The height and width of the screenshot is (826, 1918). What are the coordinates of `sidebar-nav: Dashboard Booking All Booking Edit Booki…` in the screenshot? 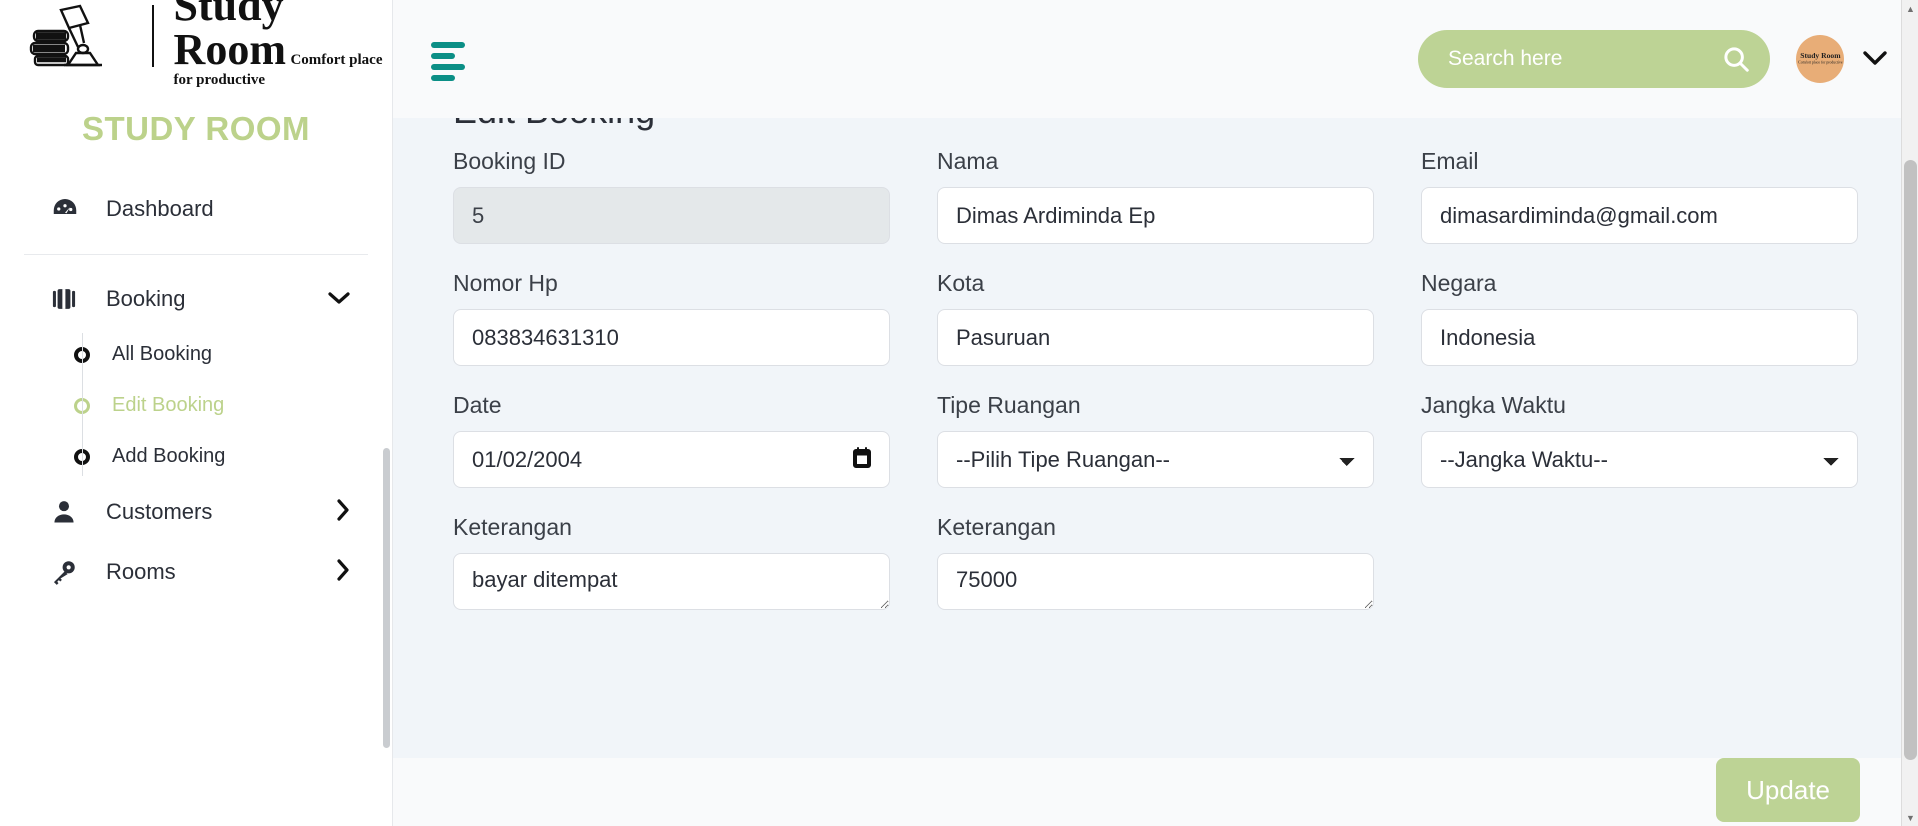 It's located at (196, 390).